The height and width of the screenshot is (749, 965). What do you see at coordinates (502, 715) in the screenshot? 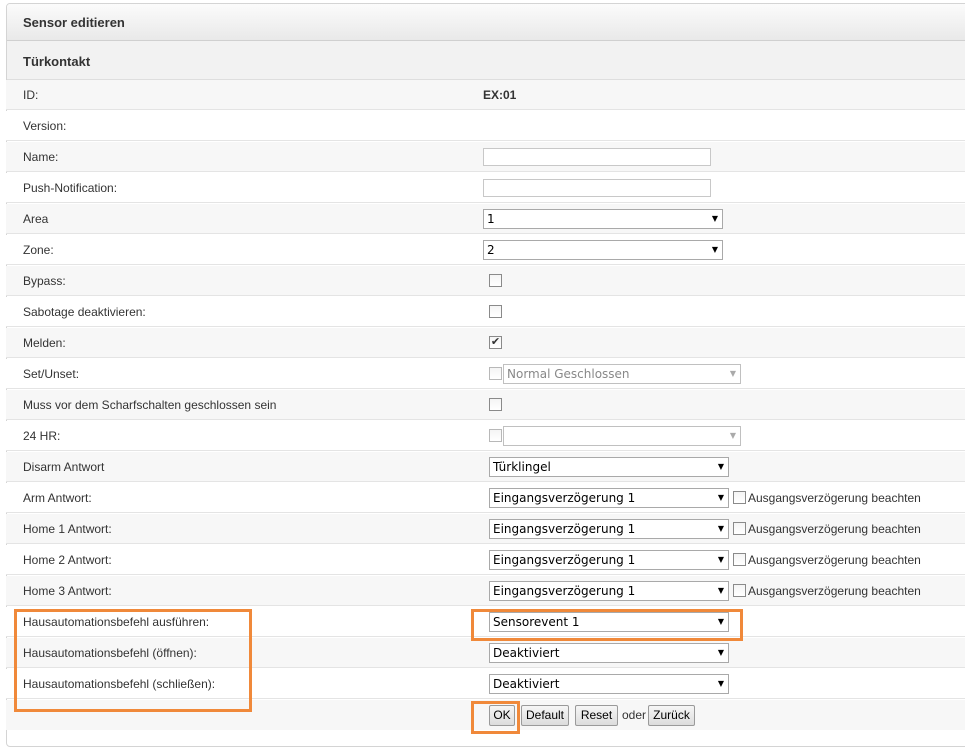
I see `ok-button: OK` at bounding box center [502, 715].